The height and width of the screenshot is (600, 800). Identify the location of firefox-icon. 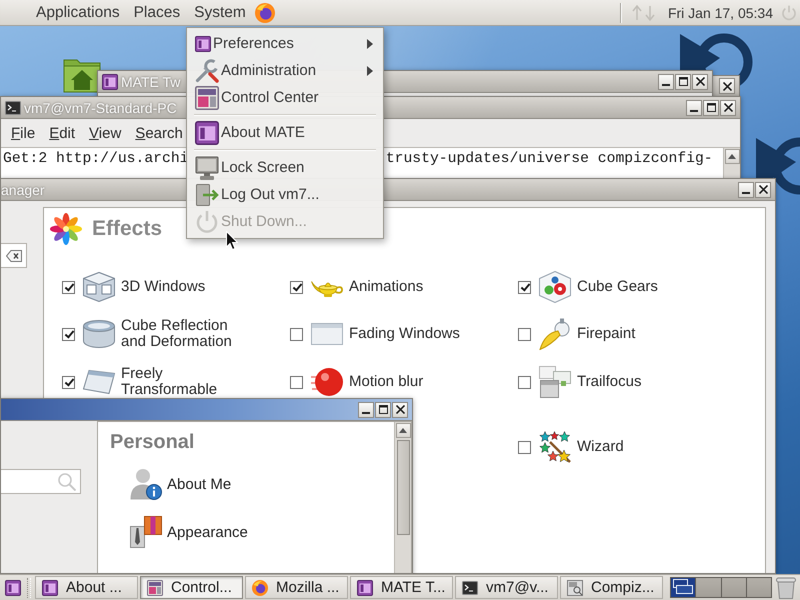
(264, 12).